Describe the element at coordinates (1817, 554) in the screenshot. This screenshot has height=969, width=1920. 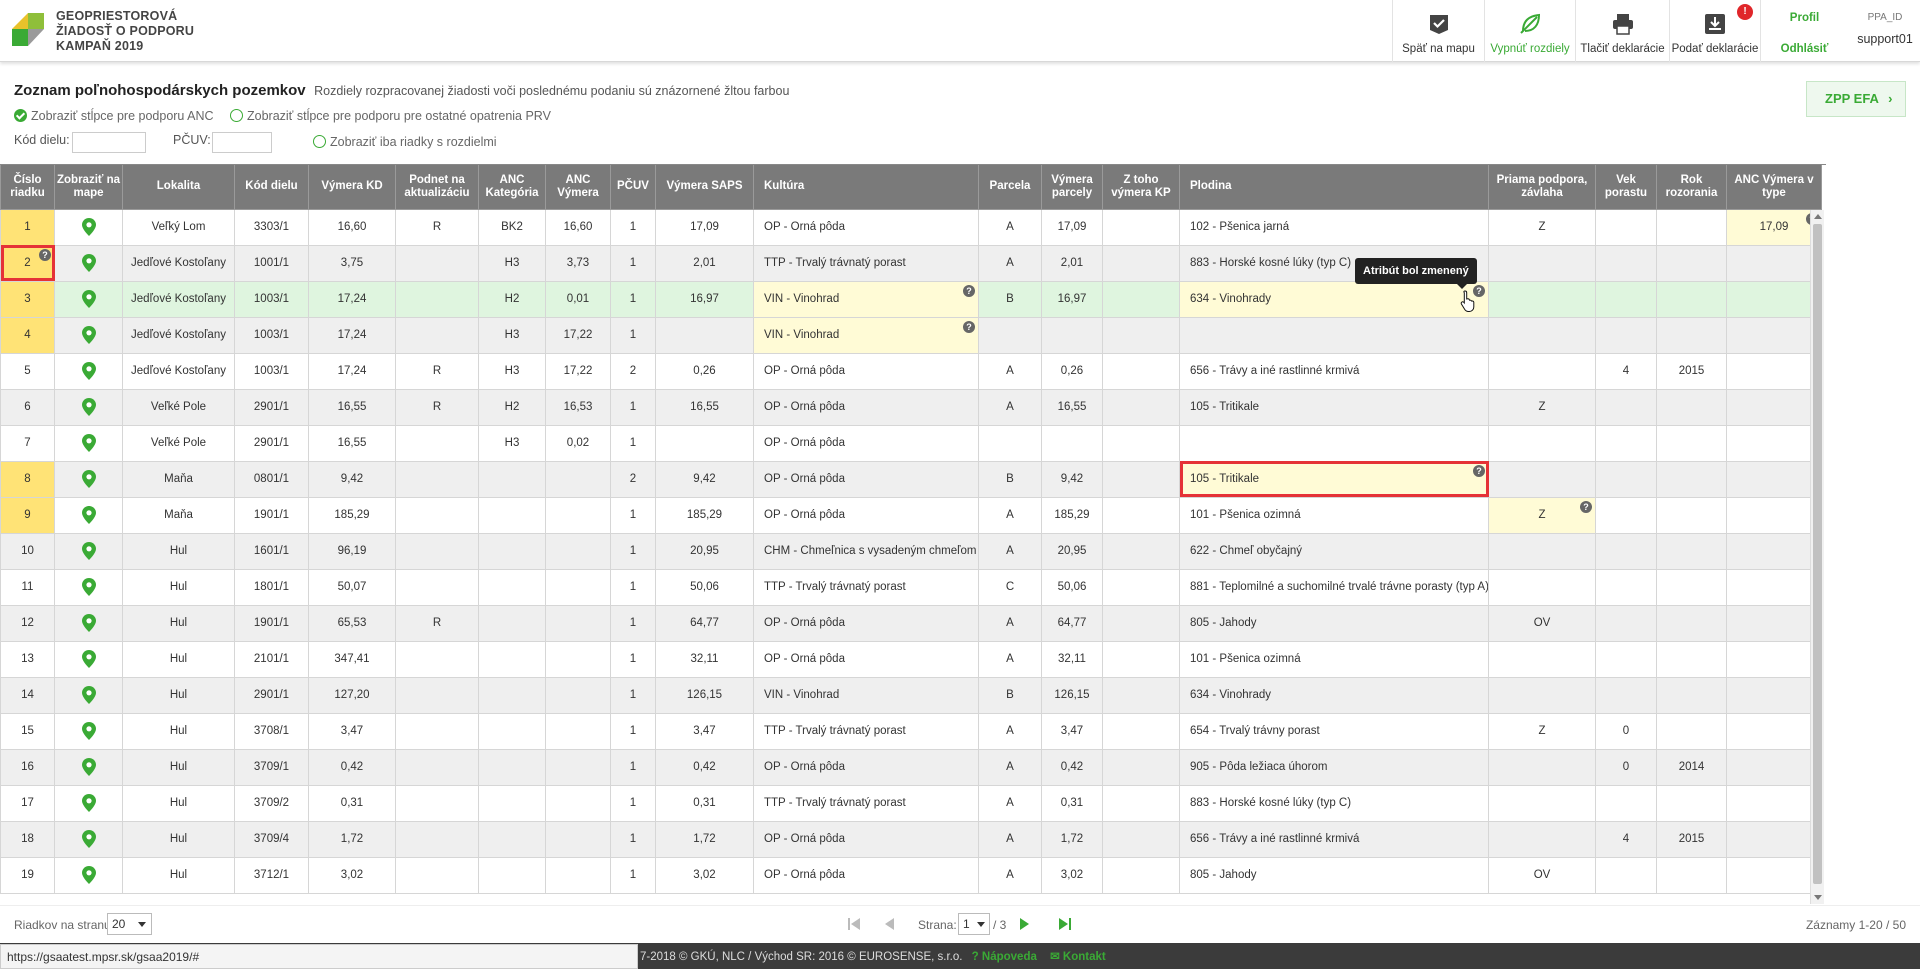
I see `scrollbar-thumb` at that location.